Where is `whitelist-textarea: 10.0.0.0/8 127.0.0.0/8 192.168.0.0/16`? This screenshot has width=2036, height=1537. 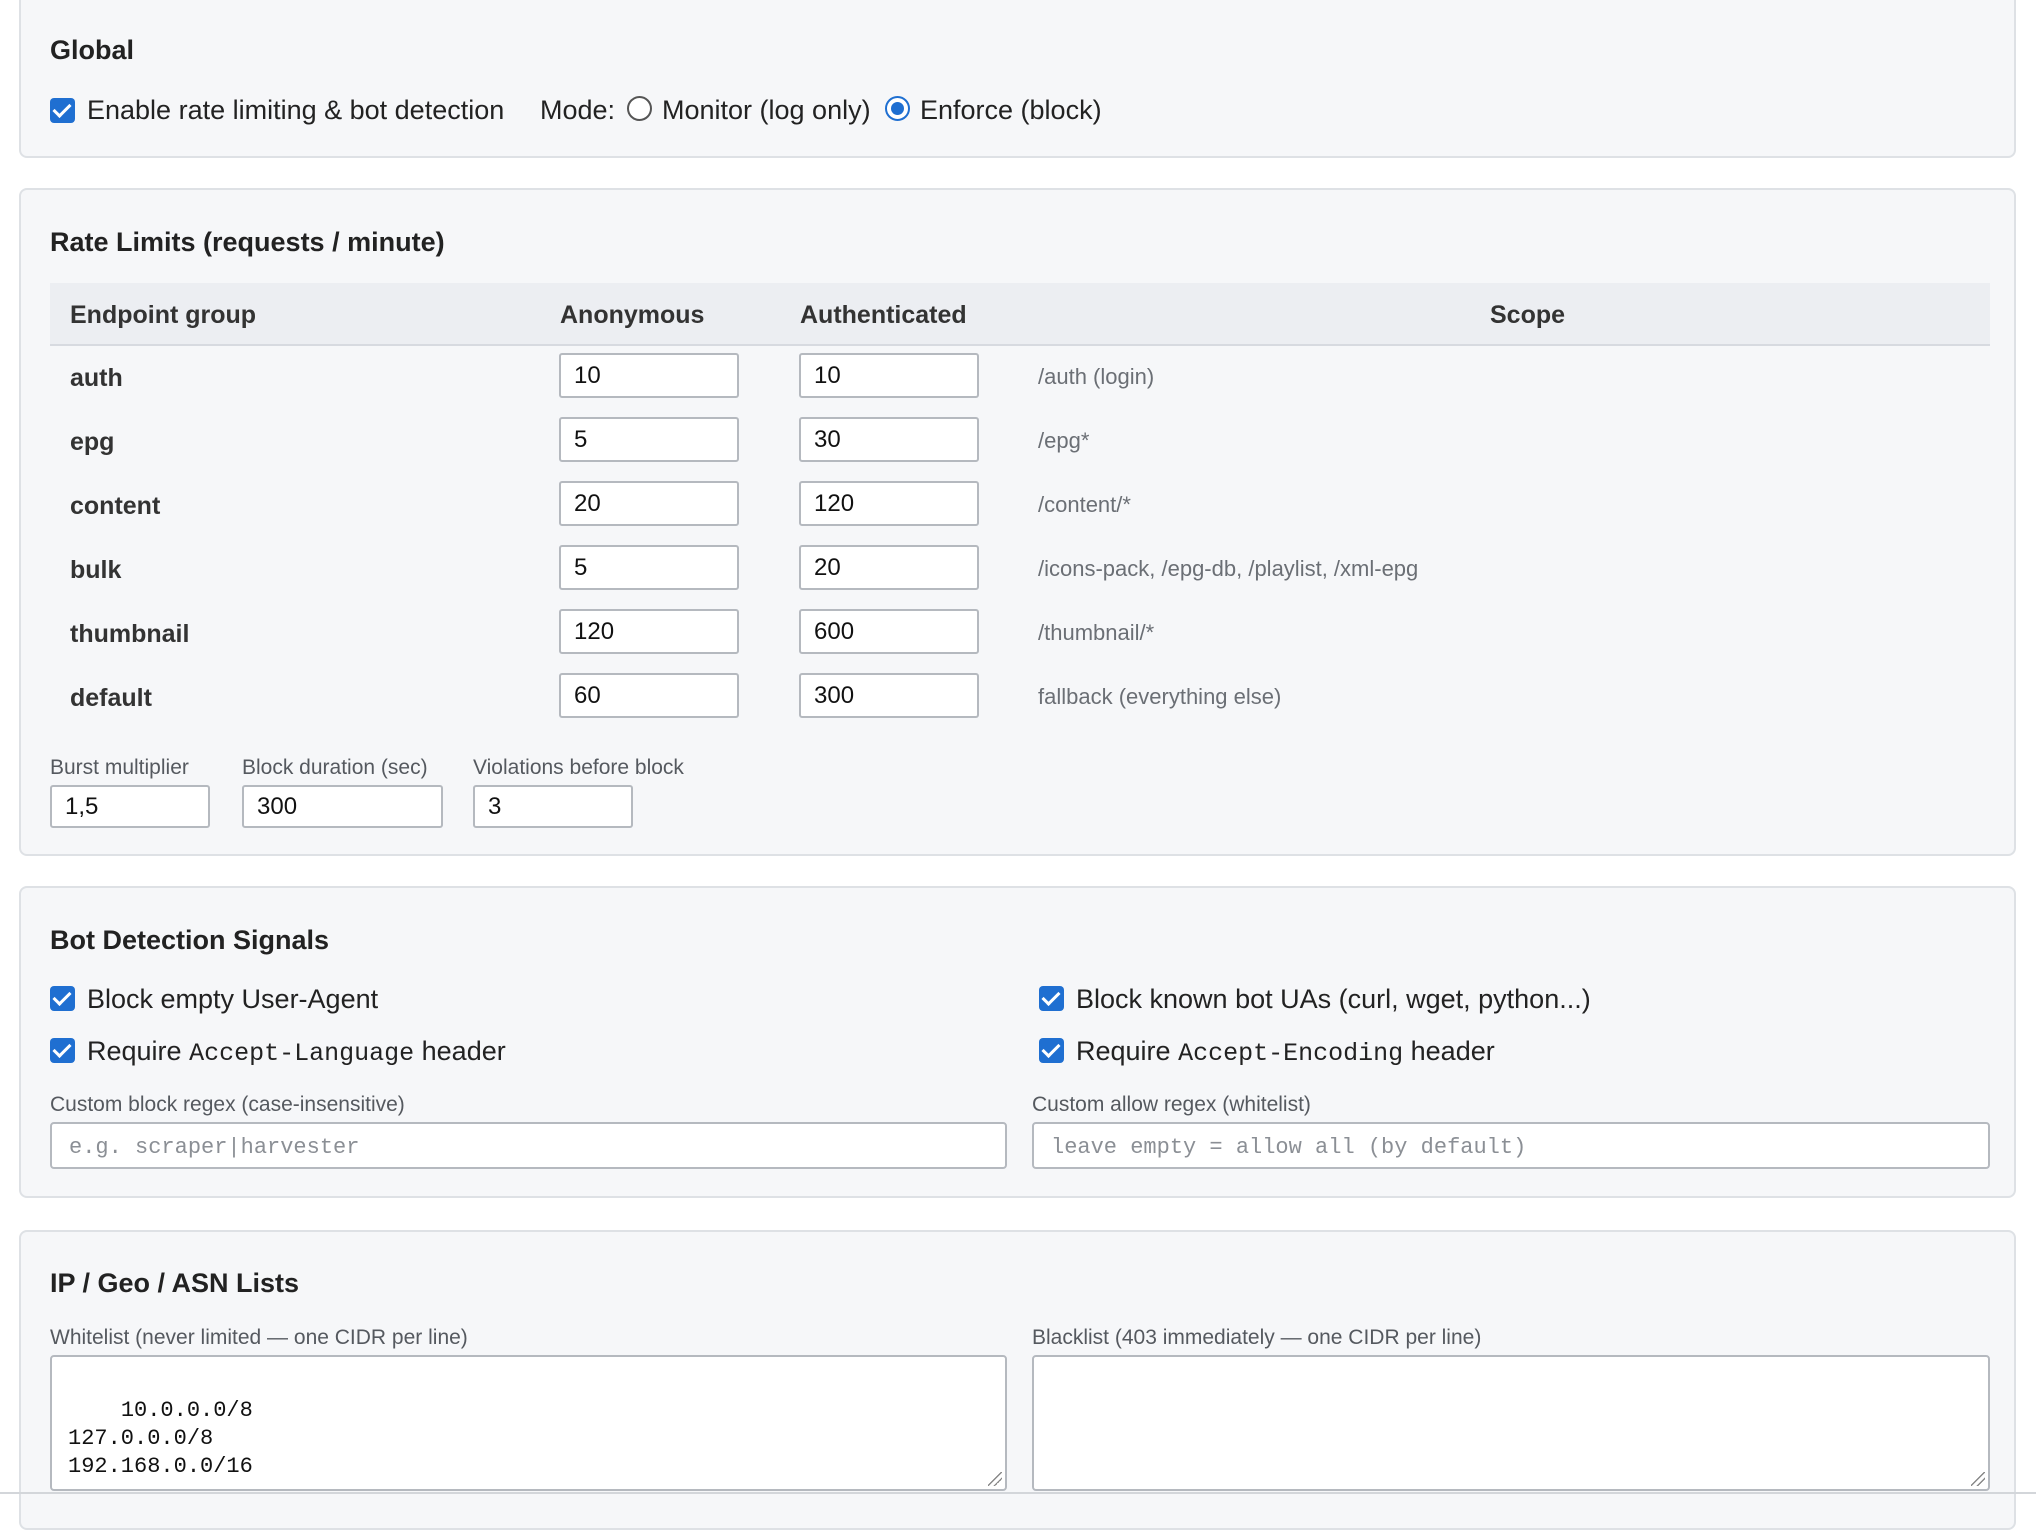 whitelist-textarea: 10.0.0.0/8 127.0.0.0/8 192.168.0.0/16 is located at coordinates (528, 1423).